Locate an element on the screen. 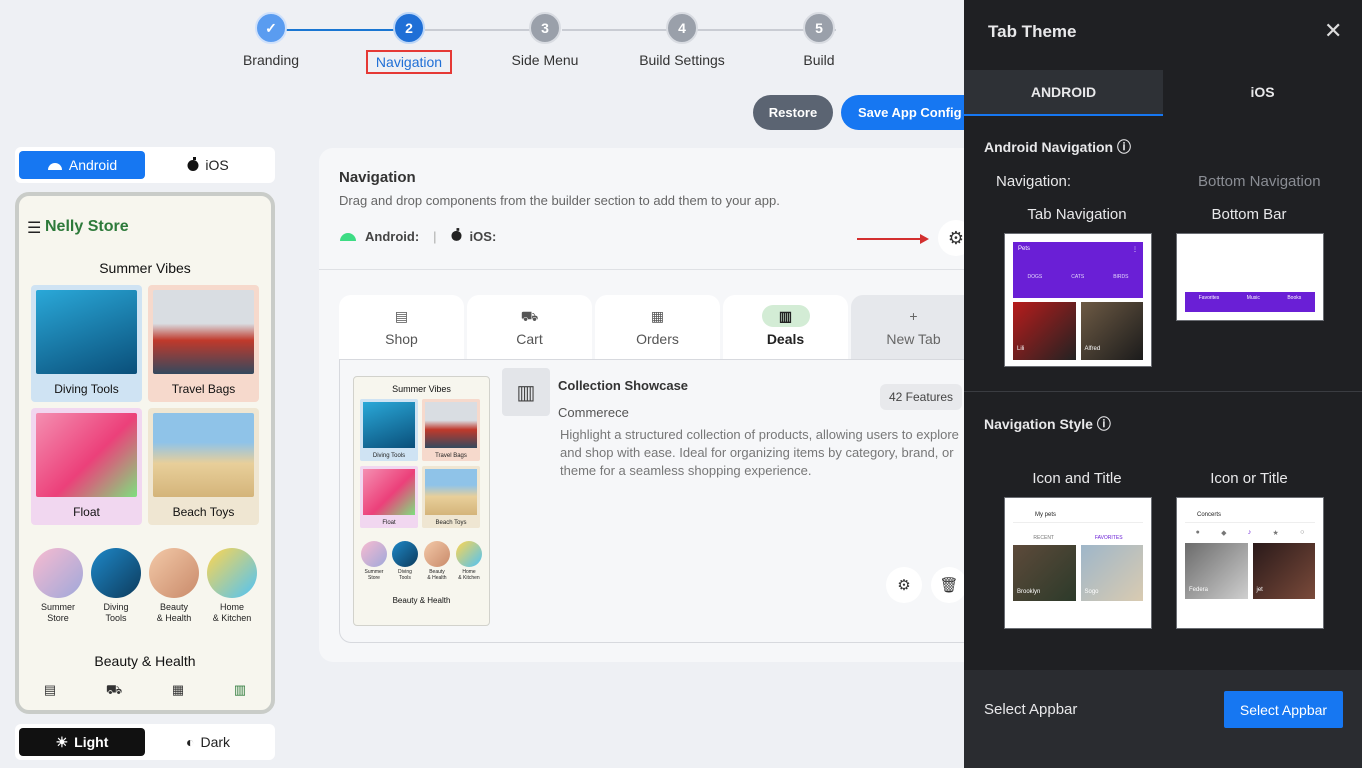 The image size is (1362, 768). category-tile: Travel Bags is located at coordinates (203, 343).